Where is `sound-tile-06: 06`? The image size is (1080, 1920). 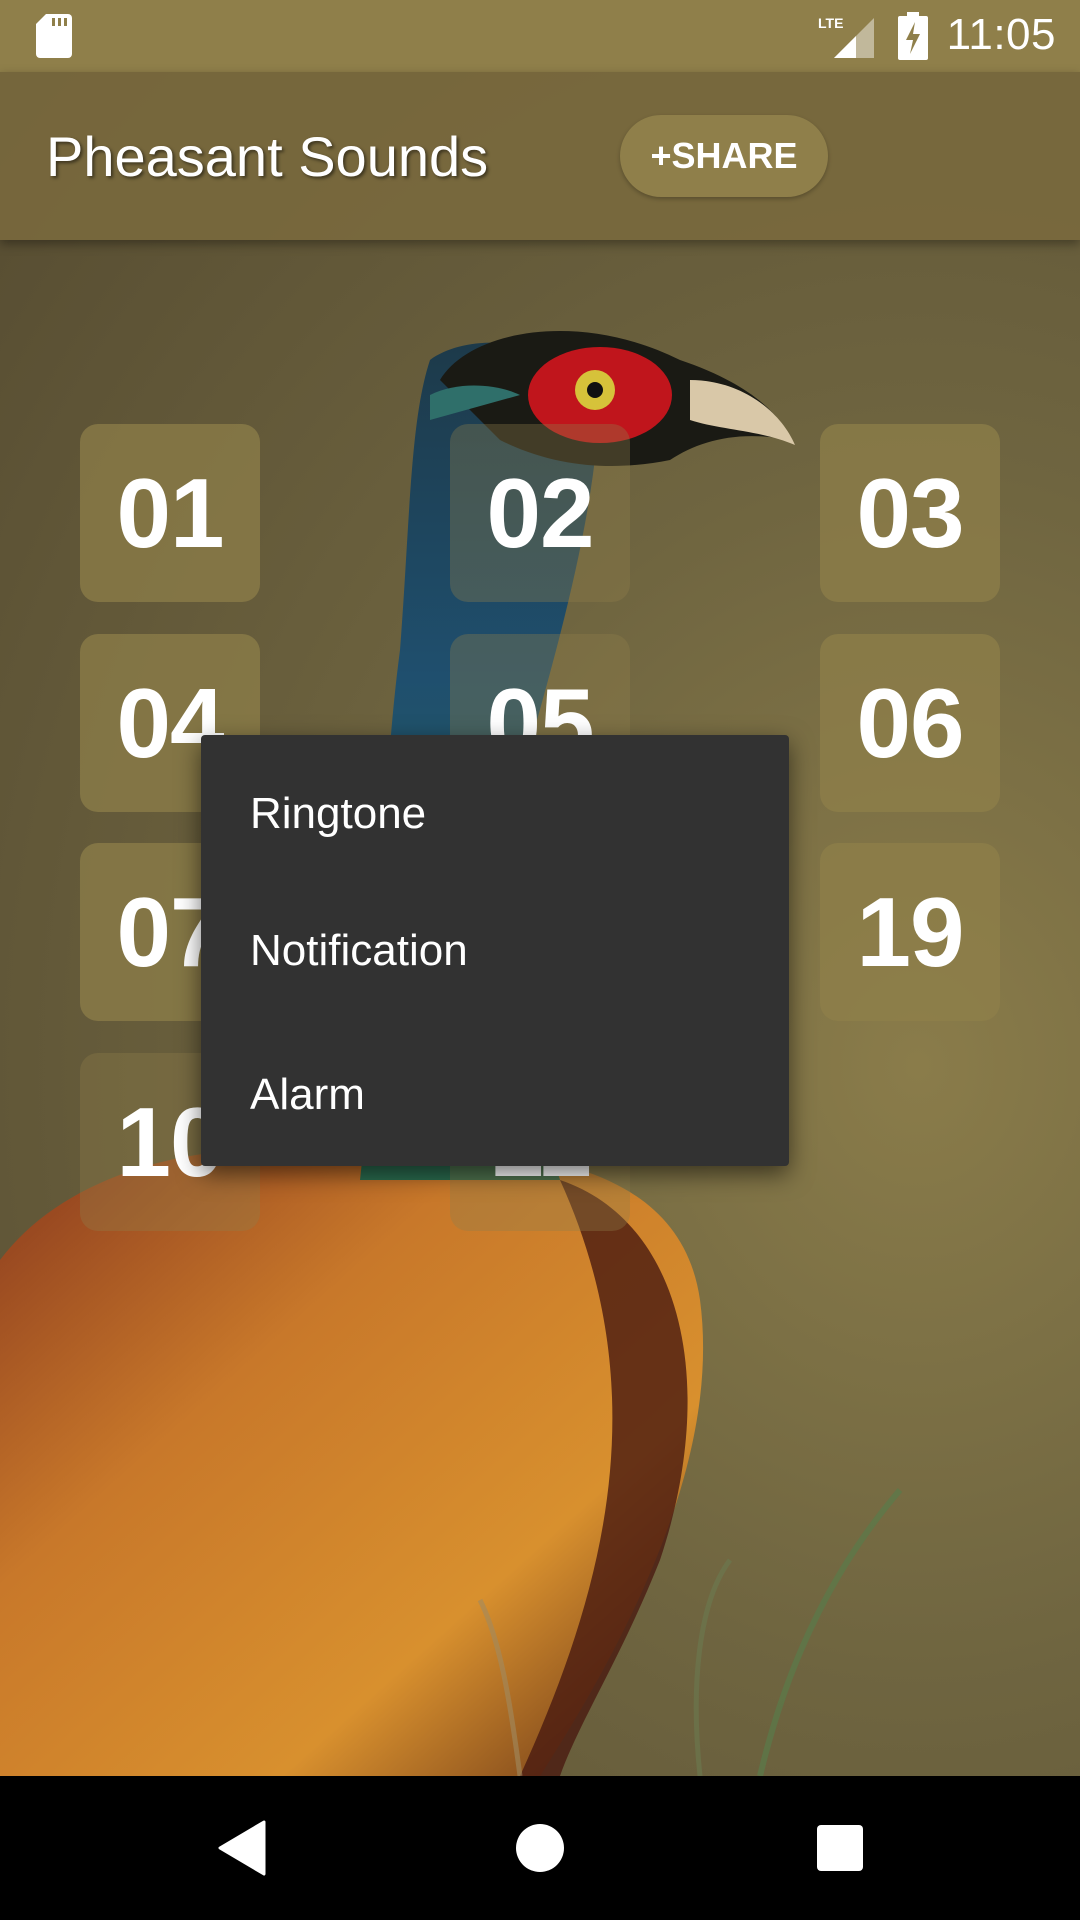
sound-tile-06: 06 is located at coordinates (910, 723).